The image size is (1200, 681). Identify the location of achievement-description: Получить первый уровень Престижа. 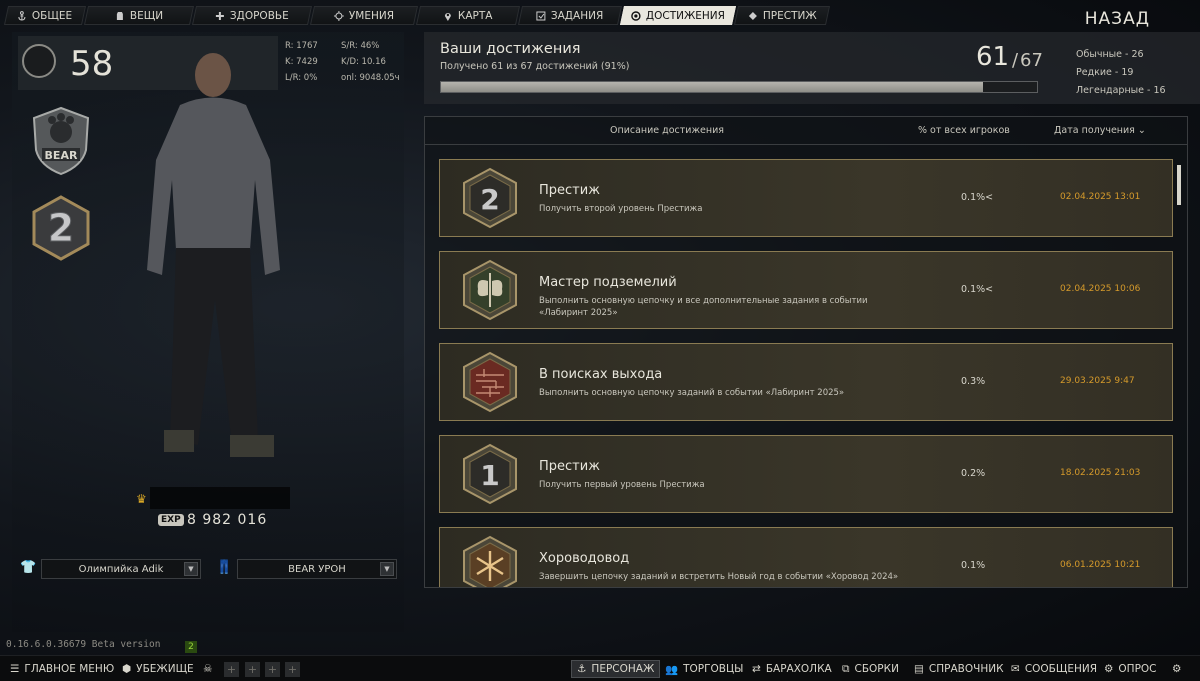
(622, 485).